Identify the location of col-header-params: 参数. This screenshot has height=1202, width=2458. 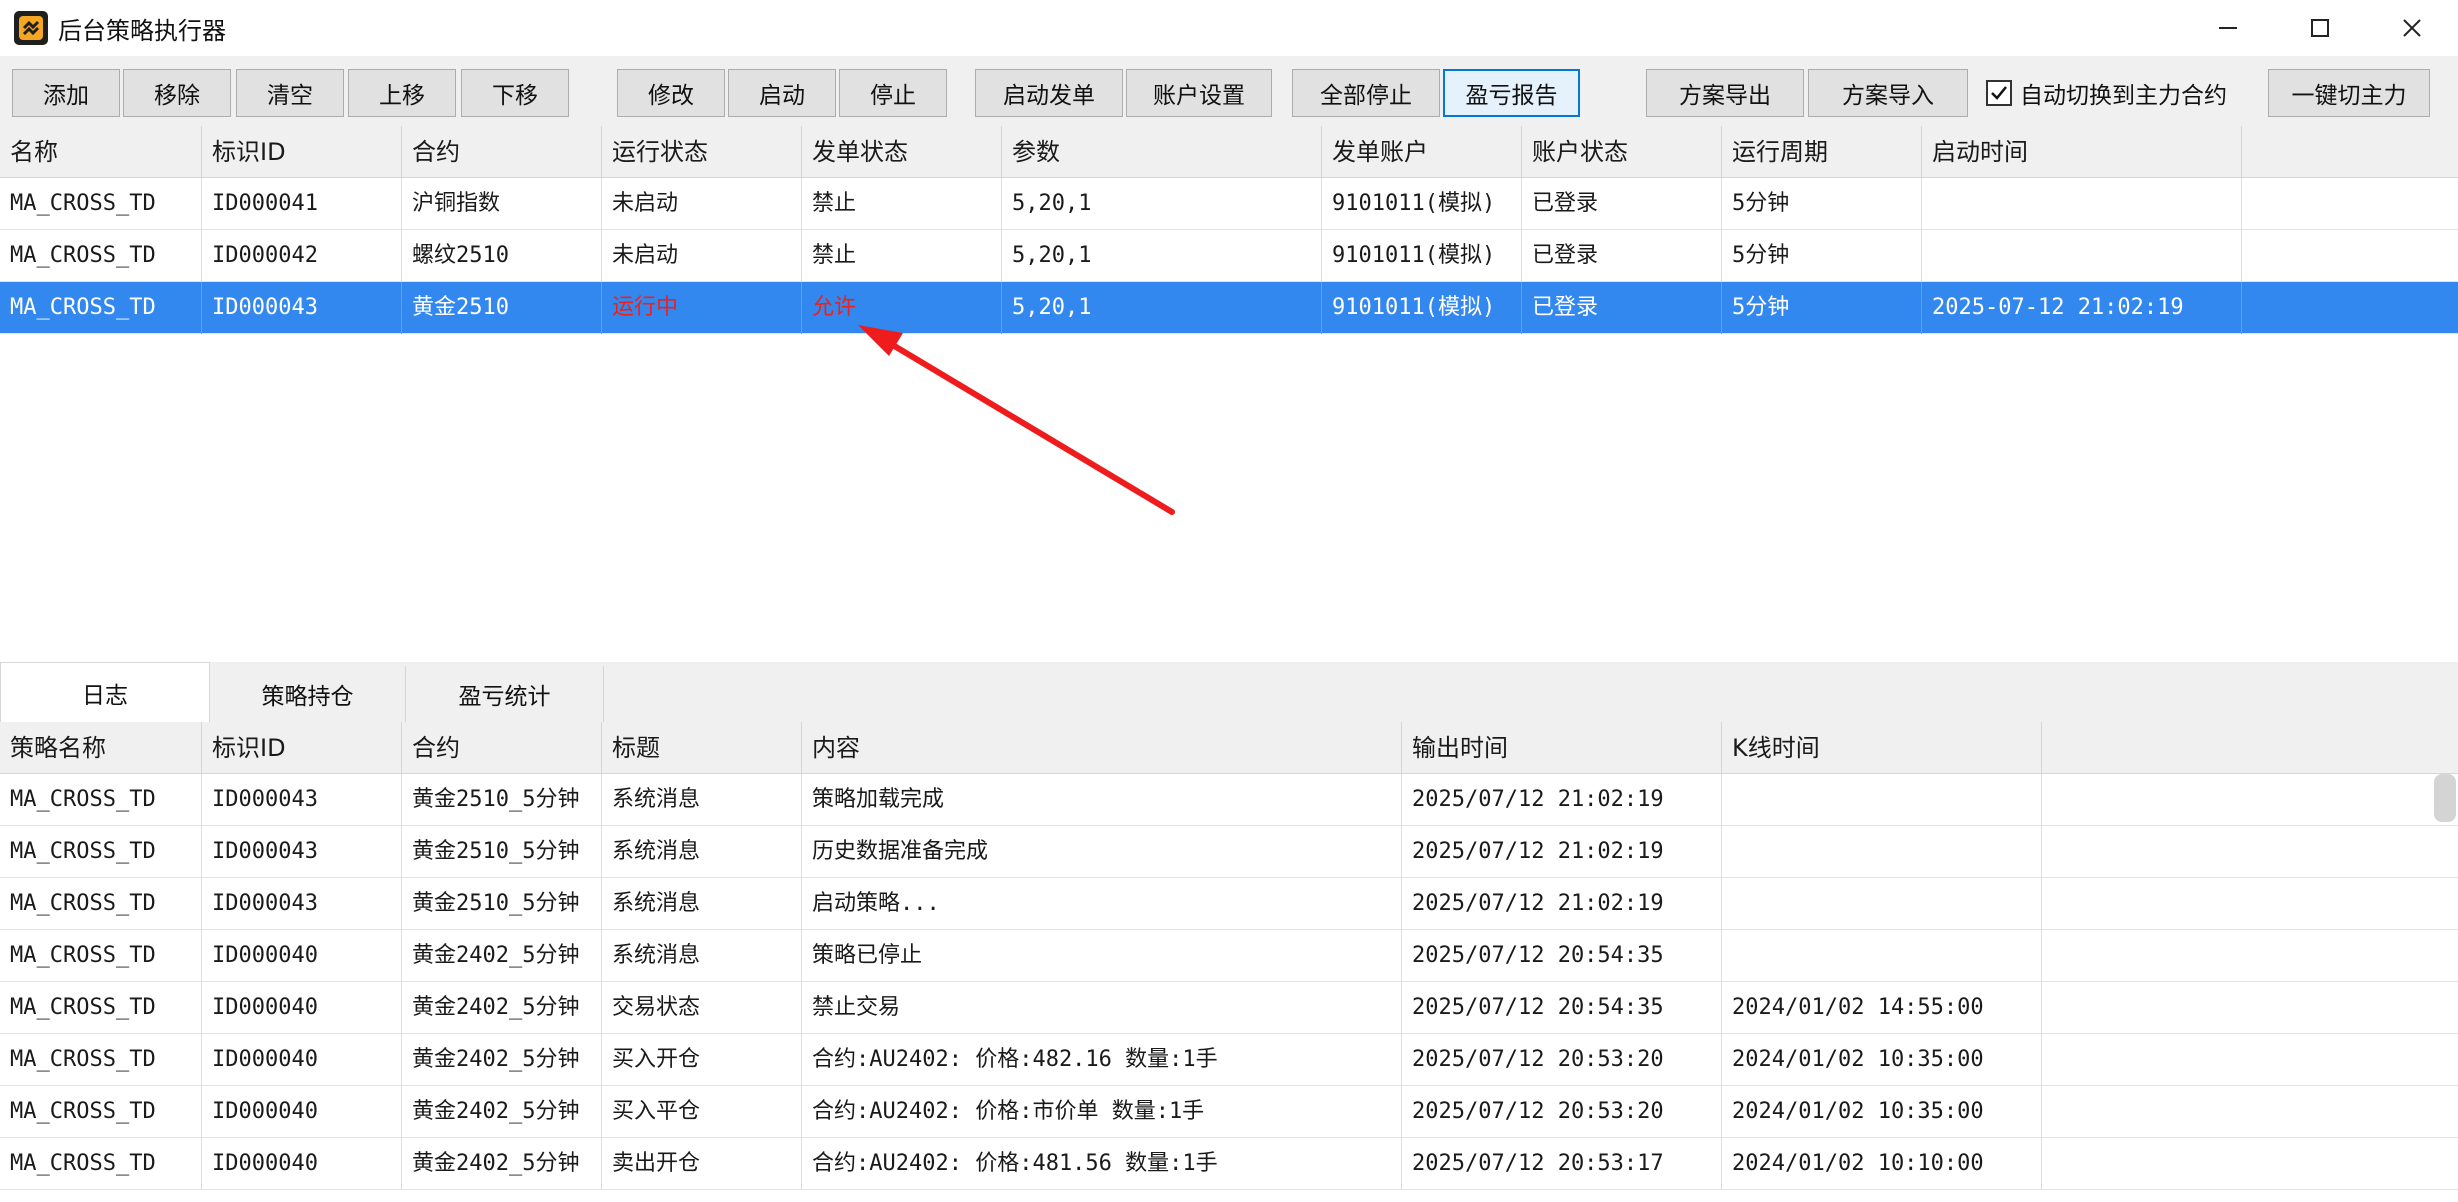
(1162, 152).